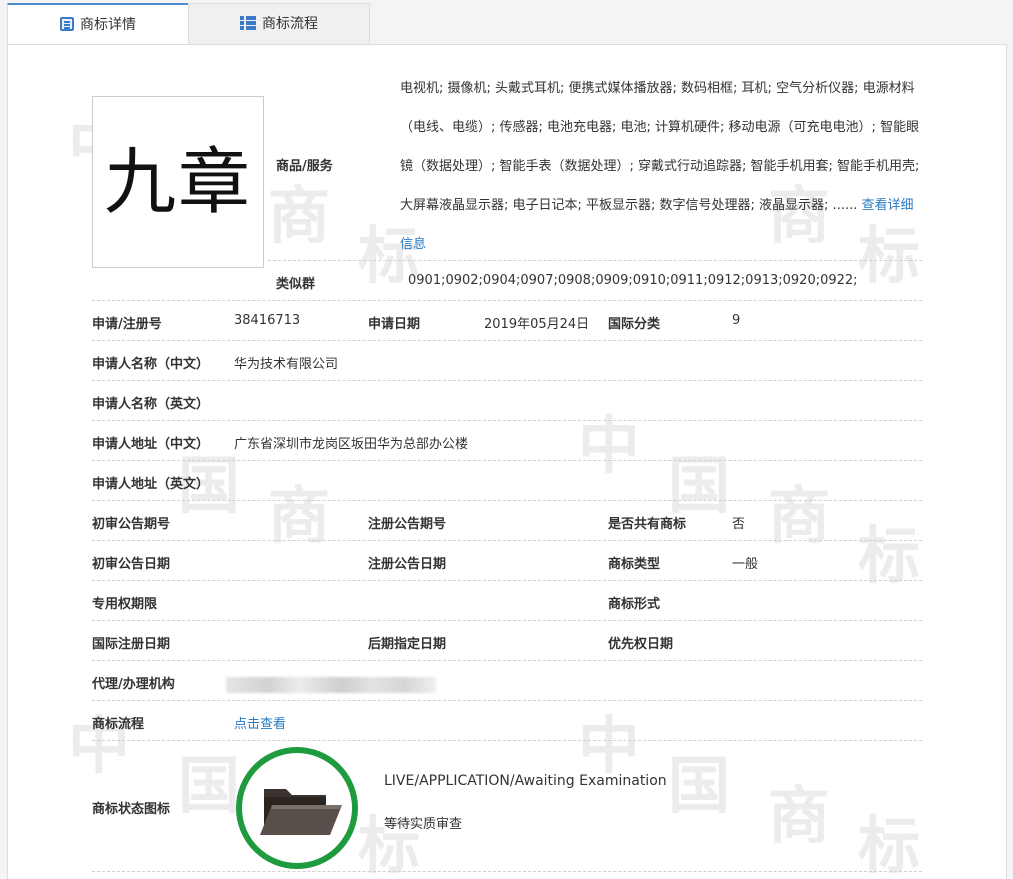 This screenshot has width=1013, height=879. Describe the element at coordinates (151, 444) in the screenshot. I see `address-cn-label: 申请人地址（中文）` at that location.